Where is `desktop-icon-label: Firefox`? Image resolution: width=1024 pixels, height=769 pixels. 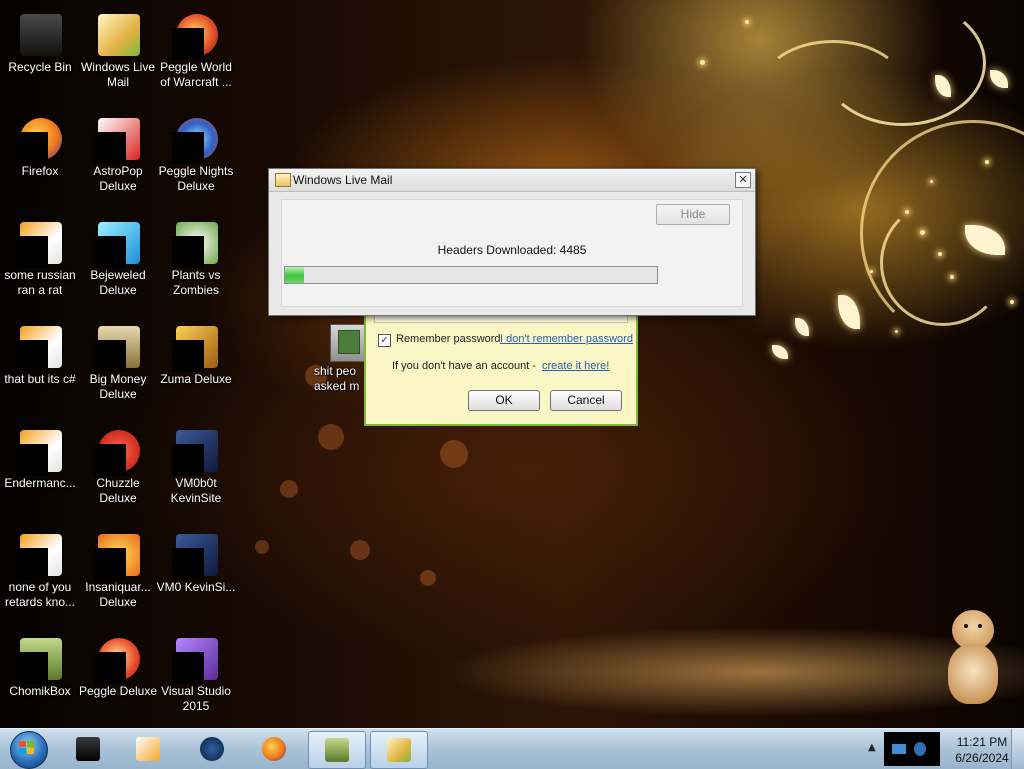
desktop-icon-label: Firefox is located at coordinates (40, 171).